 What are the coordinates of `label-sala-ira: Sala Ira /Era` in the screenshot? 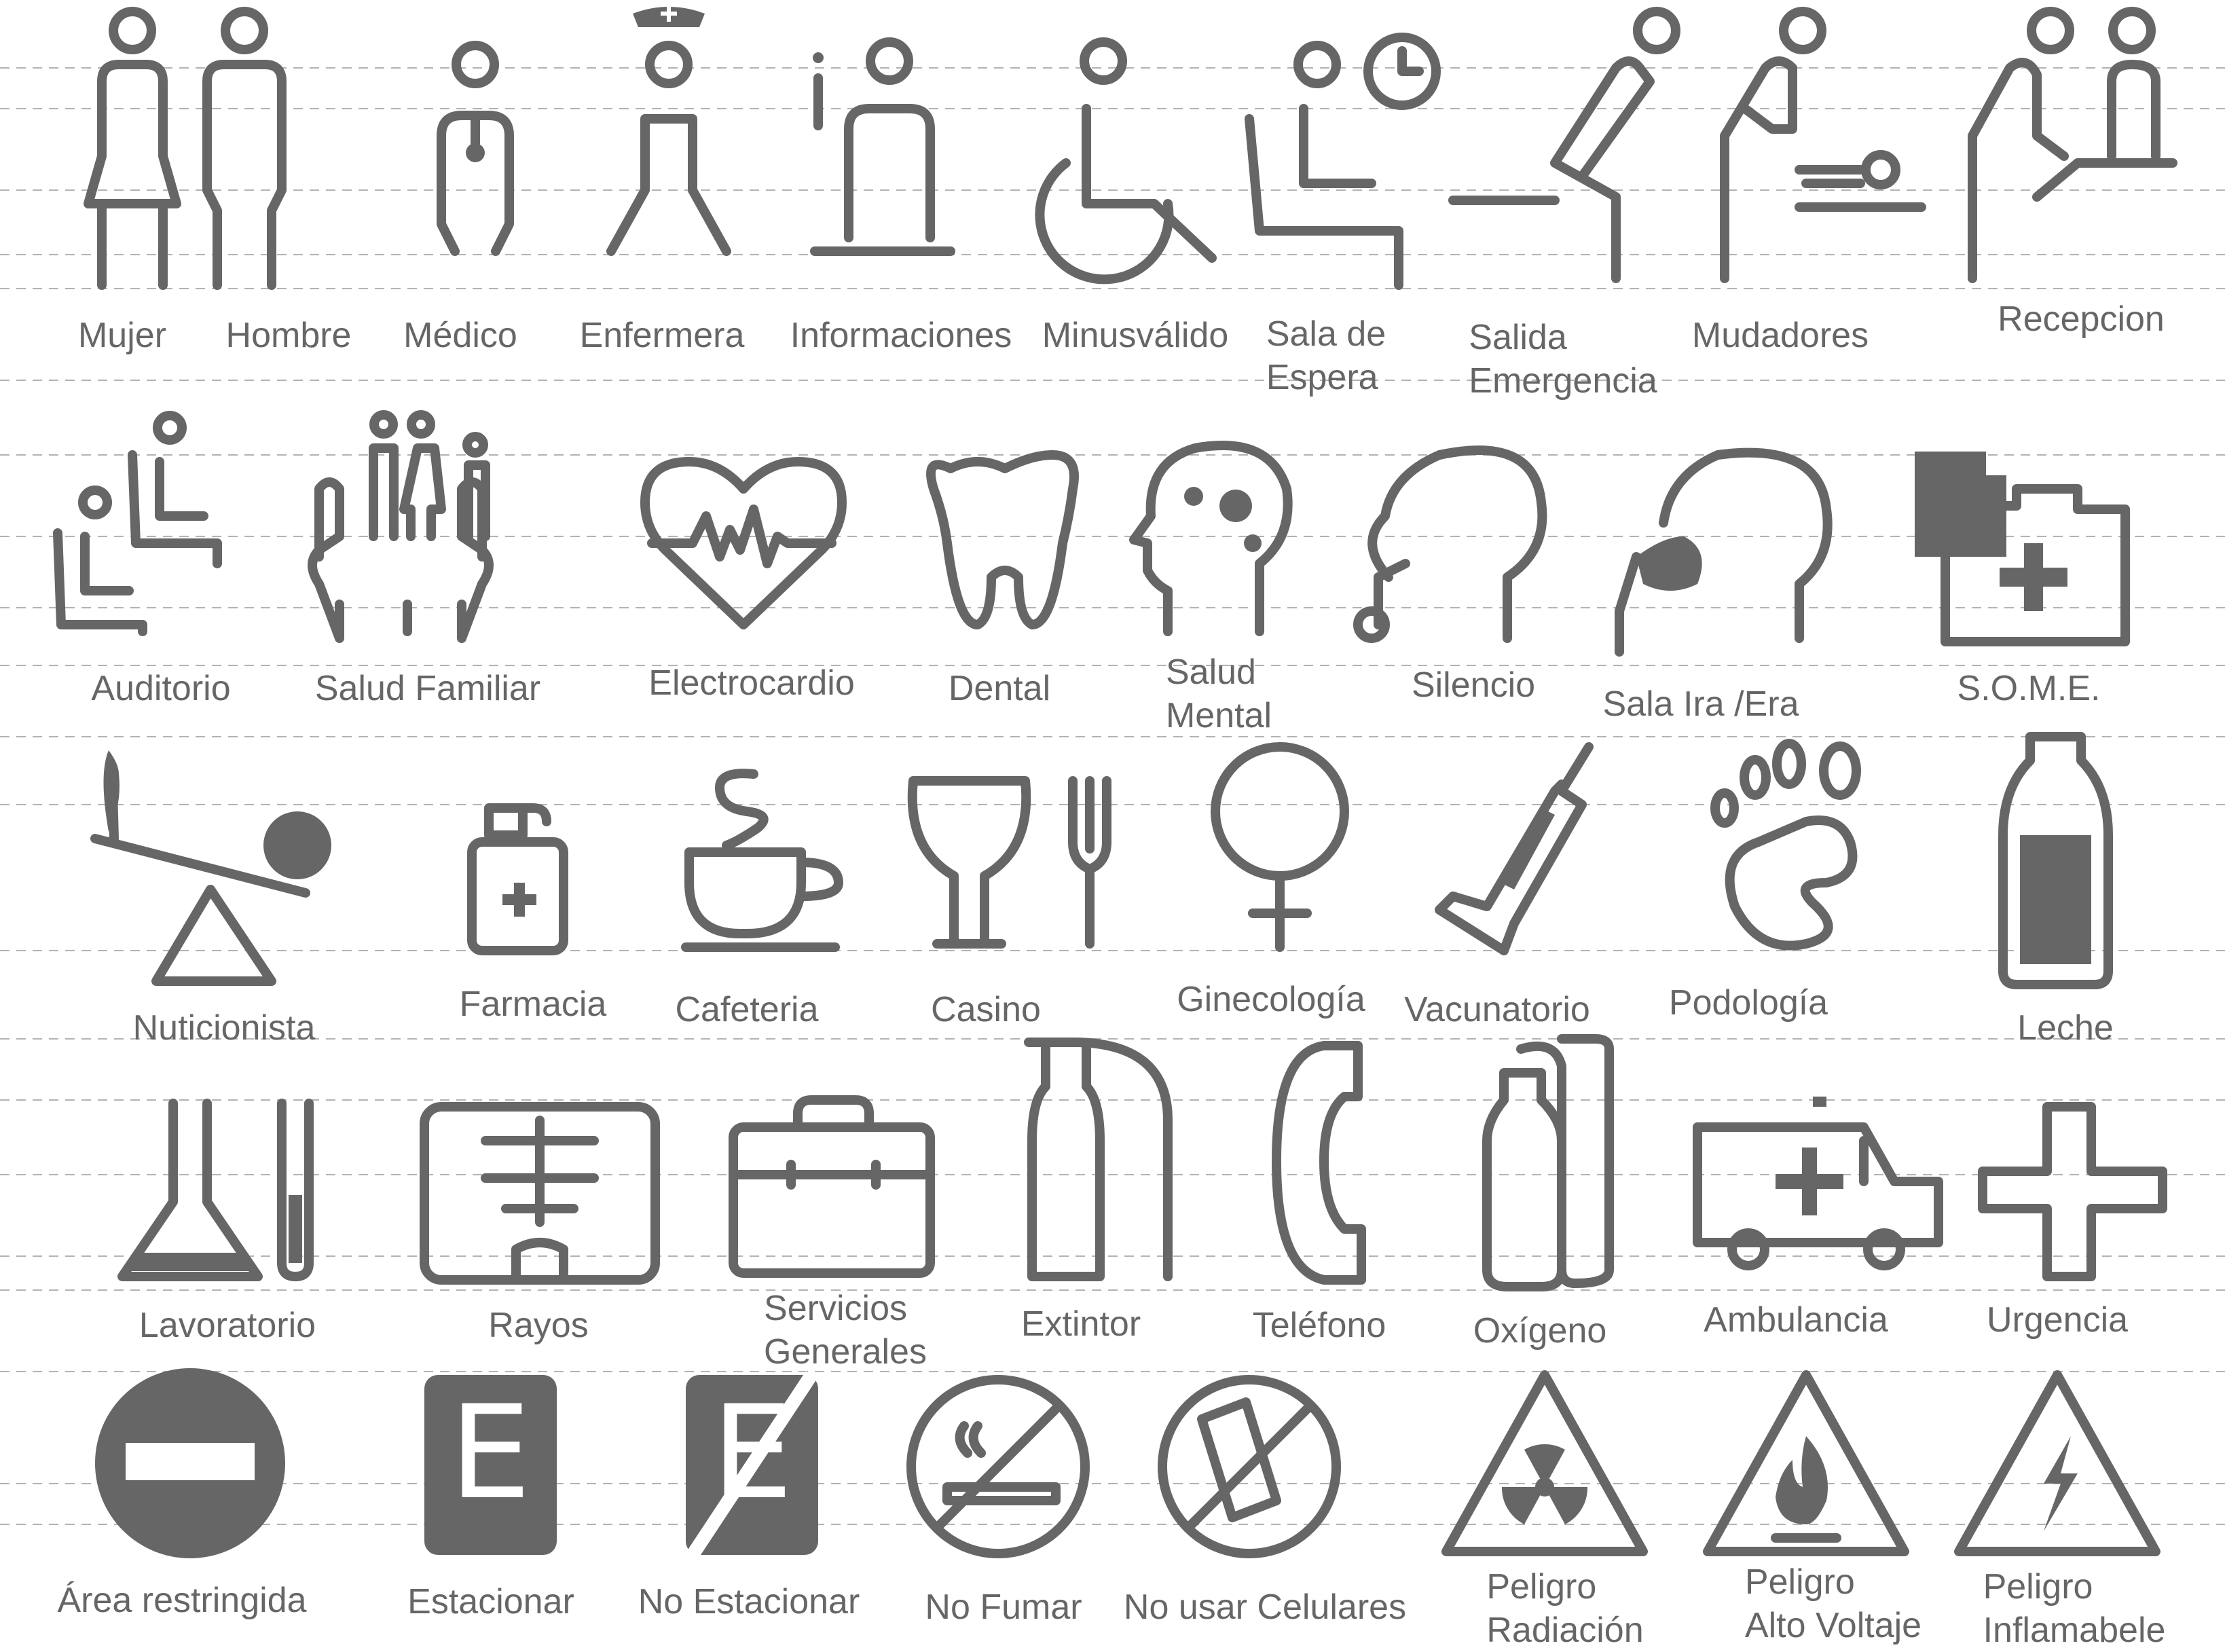 It's located at (1700, 704).